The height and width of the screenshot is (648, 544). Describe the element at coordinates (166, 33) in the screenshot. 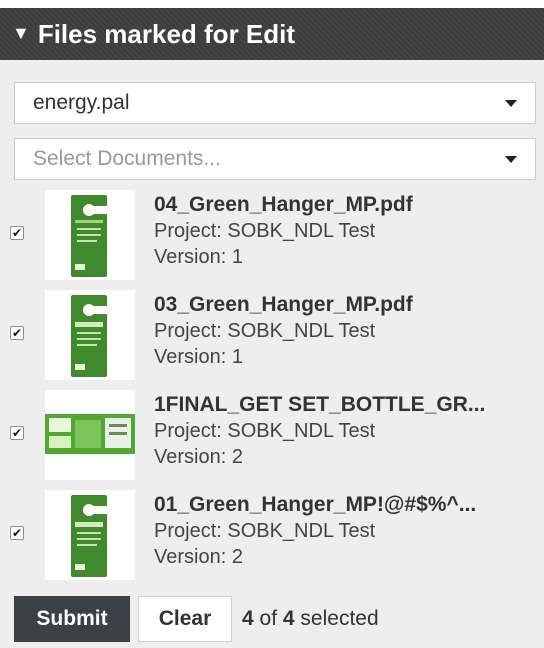

I see `panel-title: Files marked for Edit` at that location.